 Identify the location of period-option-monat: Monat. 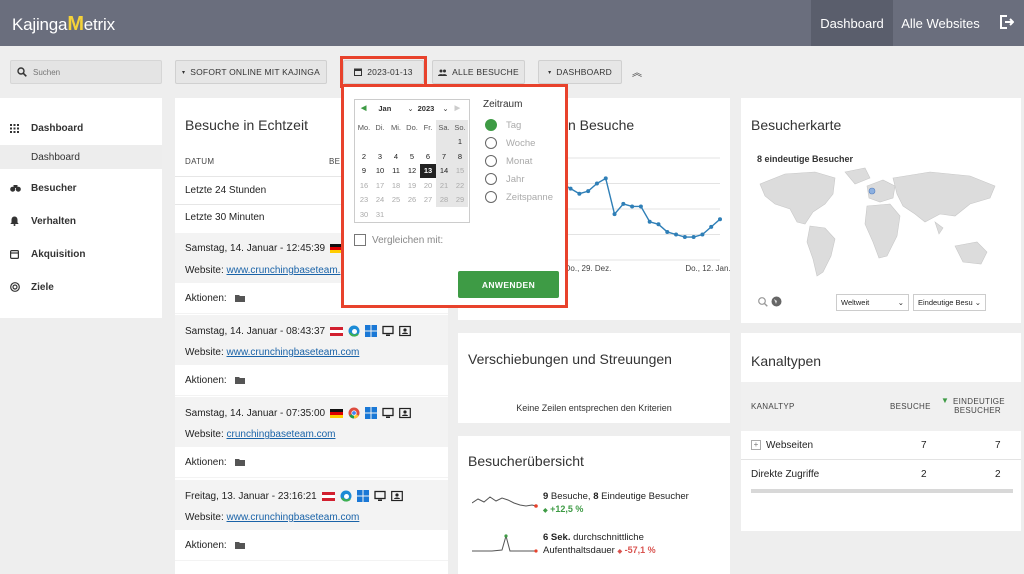
(508, 161).